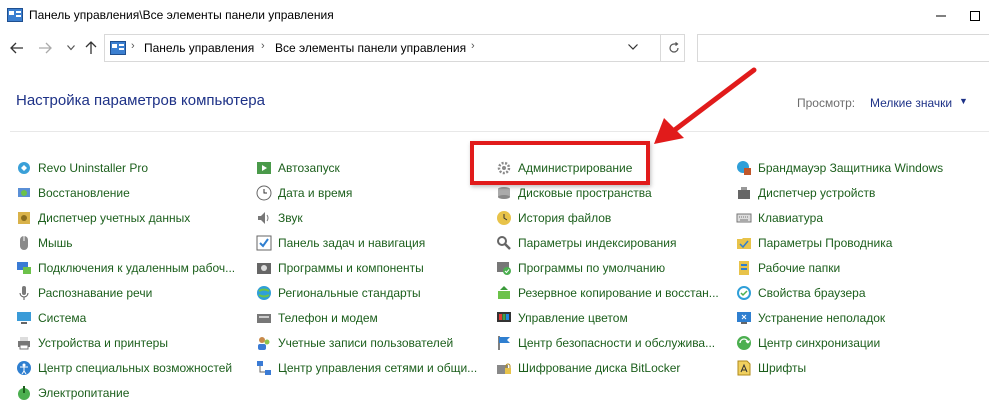 This screenshot has height=416, width=989. I want to click on storage-spaces-icon, so click(504, 193).